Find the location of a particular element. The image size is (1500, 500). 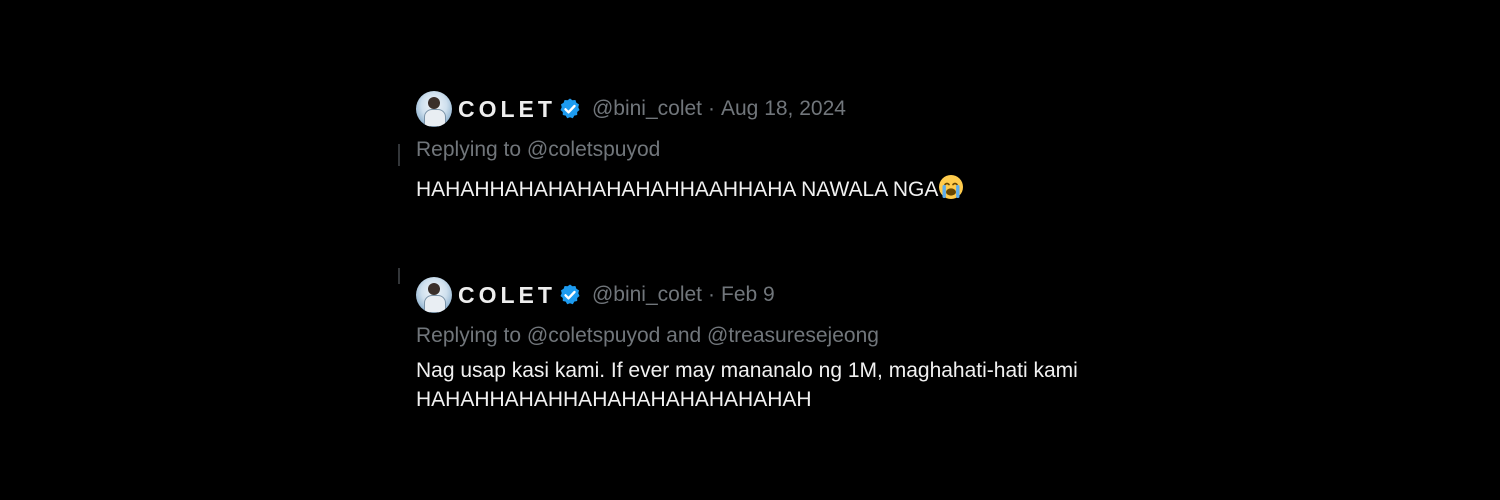

tweet-header: COLET @bini_colet · Aug 18, 2024 is located at coordinates (796, 109).